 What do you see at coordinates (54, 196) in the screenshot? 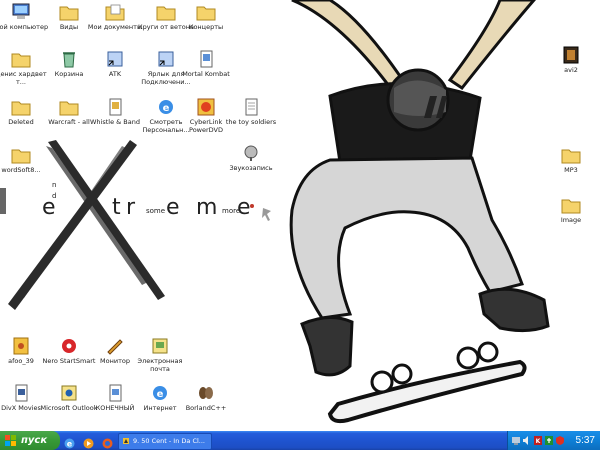
I see `wallpaper-small-d: d` at bounding box center [54, 196].